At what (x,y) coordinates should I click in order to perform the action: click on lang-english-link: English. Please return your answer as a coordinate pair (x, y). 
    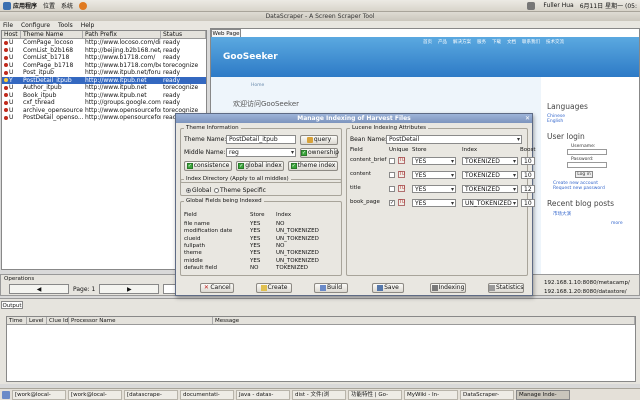
    Looking at the image, I should click on (593, 121).